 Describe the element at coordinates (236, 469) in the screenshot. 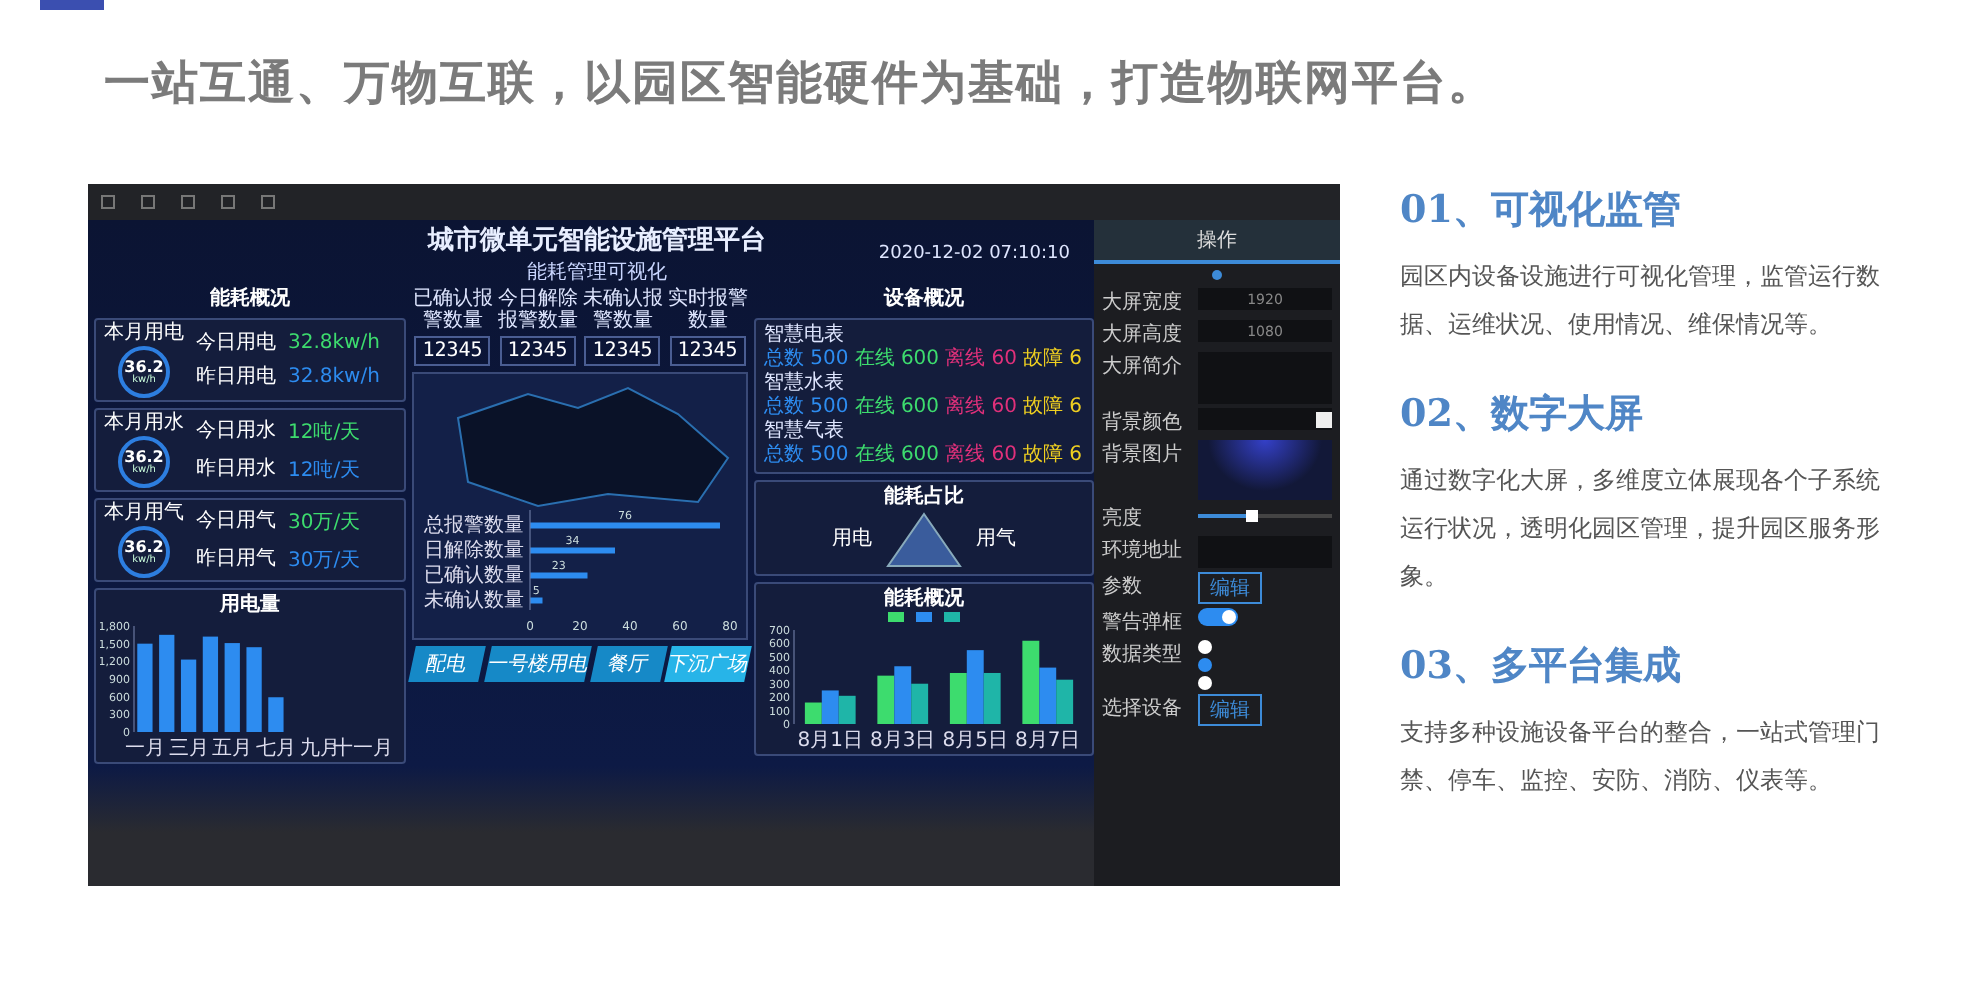

I see `stat-label: 昨日用水` at that location.